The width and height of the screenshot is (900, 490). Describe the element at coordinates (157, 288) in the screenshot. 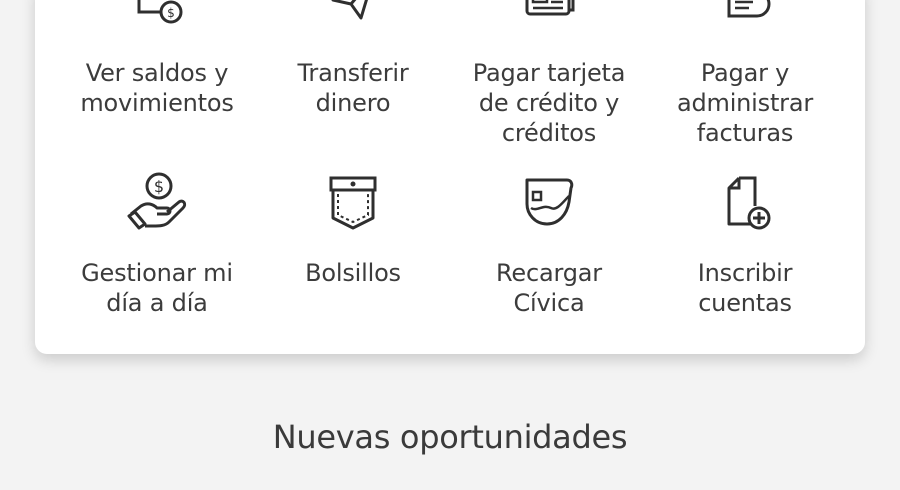

I see `tile-label: Gestionar mi día a día` at that location.